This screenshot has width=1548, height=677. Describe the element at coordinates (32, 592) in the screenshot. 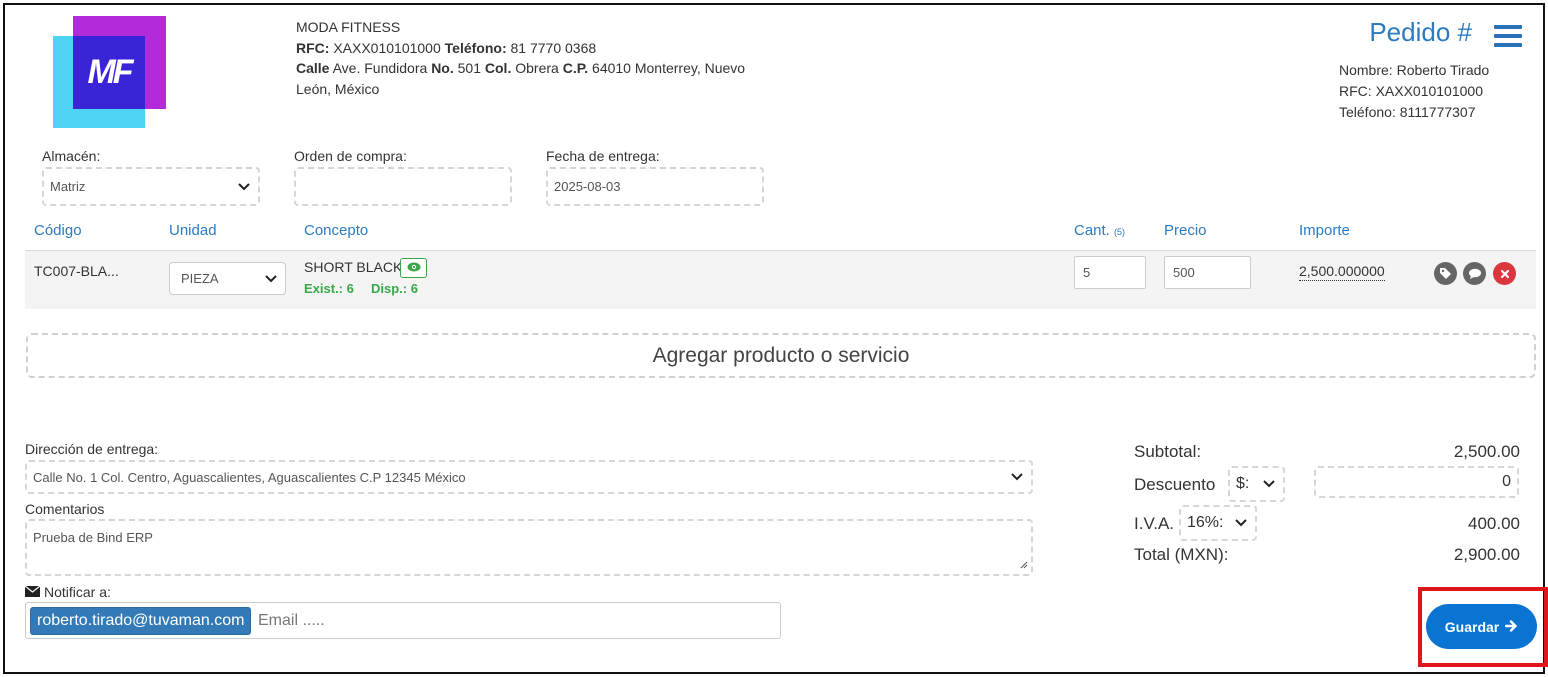

I see `envelope-icon` at that location.